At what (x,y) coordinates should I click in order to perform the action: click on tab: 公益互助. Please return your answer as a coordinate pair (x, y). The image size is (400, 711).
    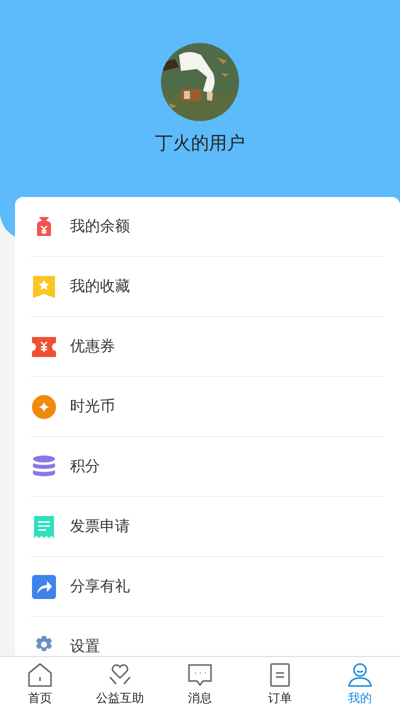
    Looking at the image, I should click on (120, 684).